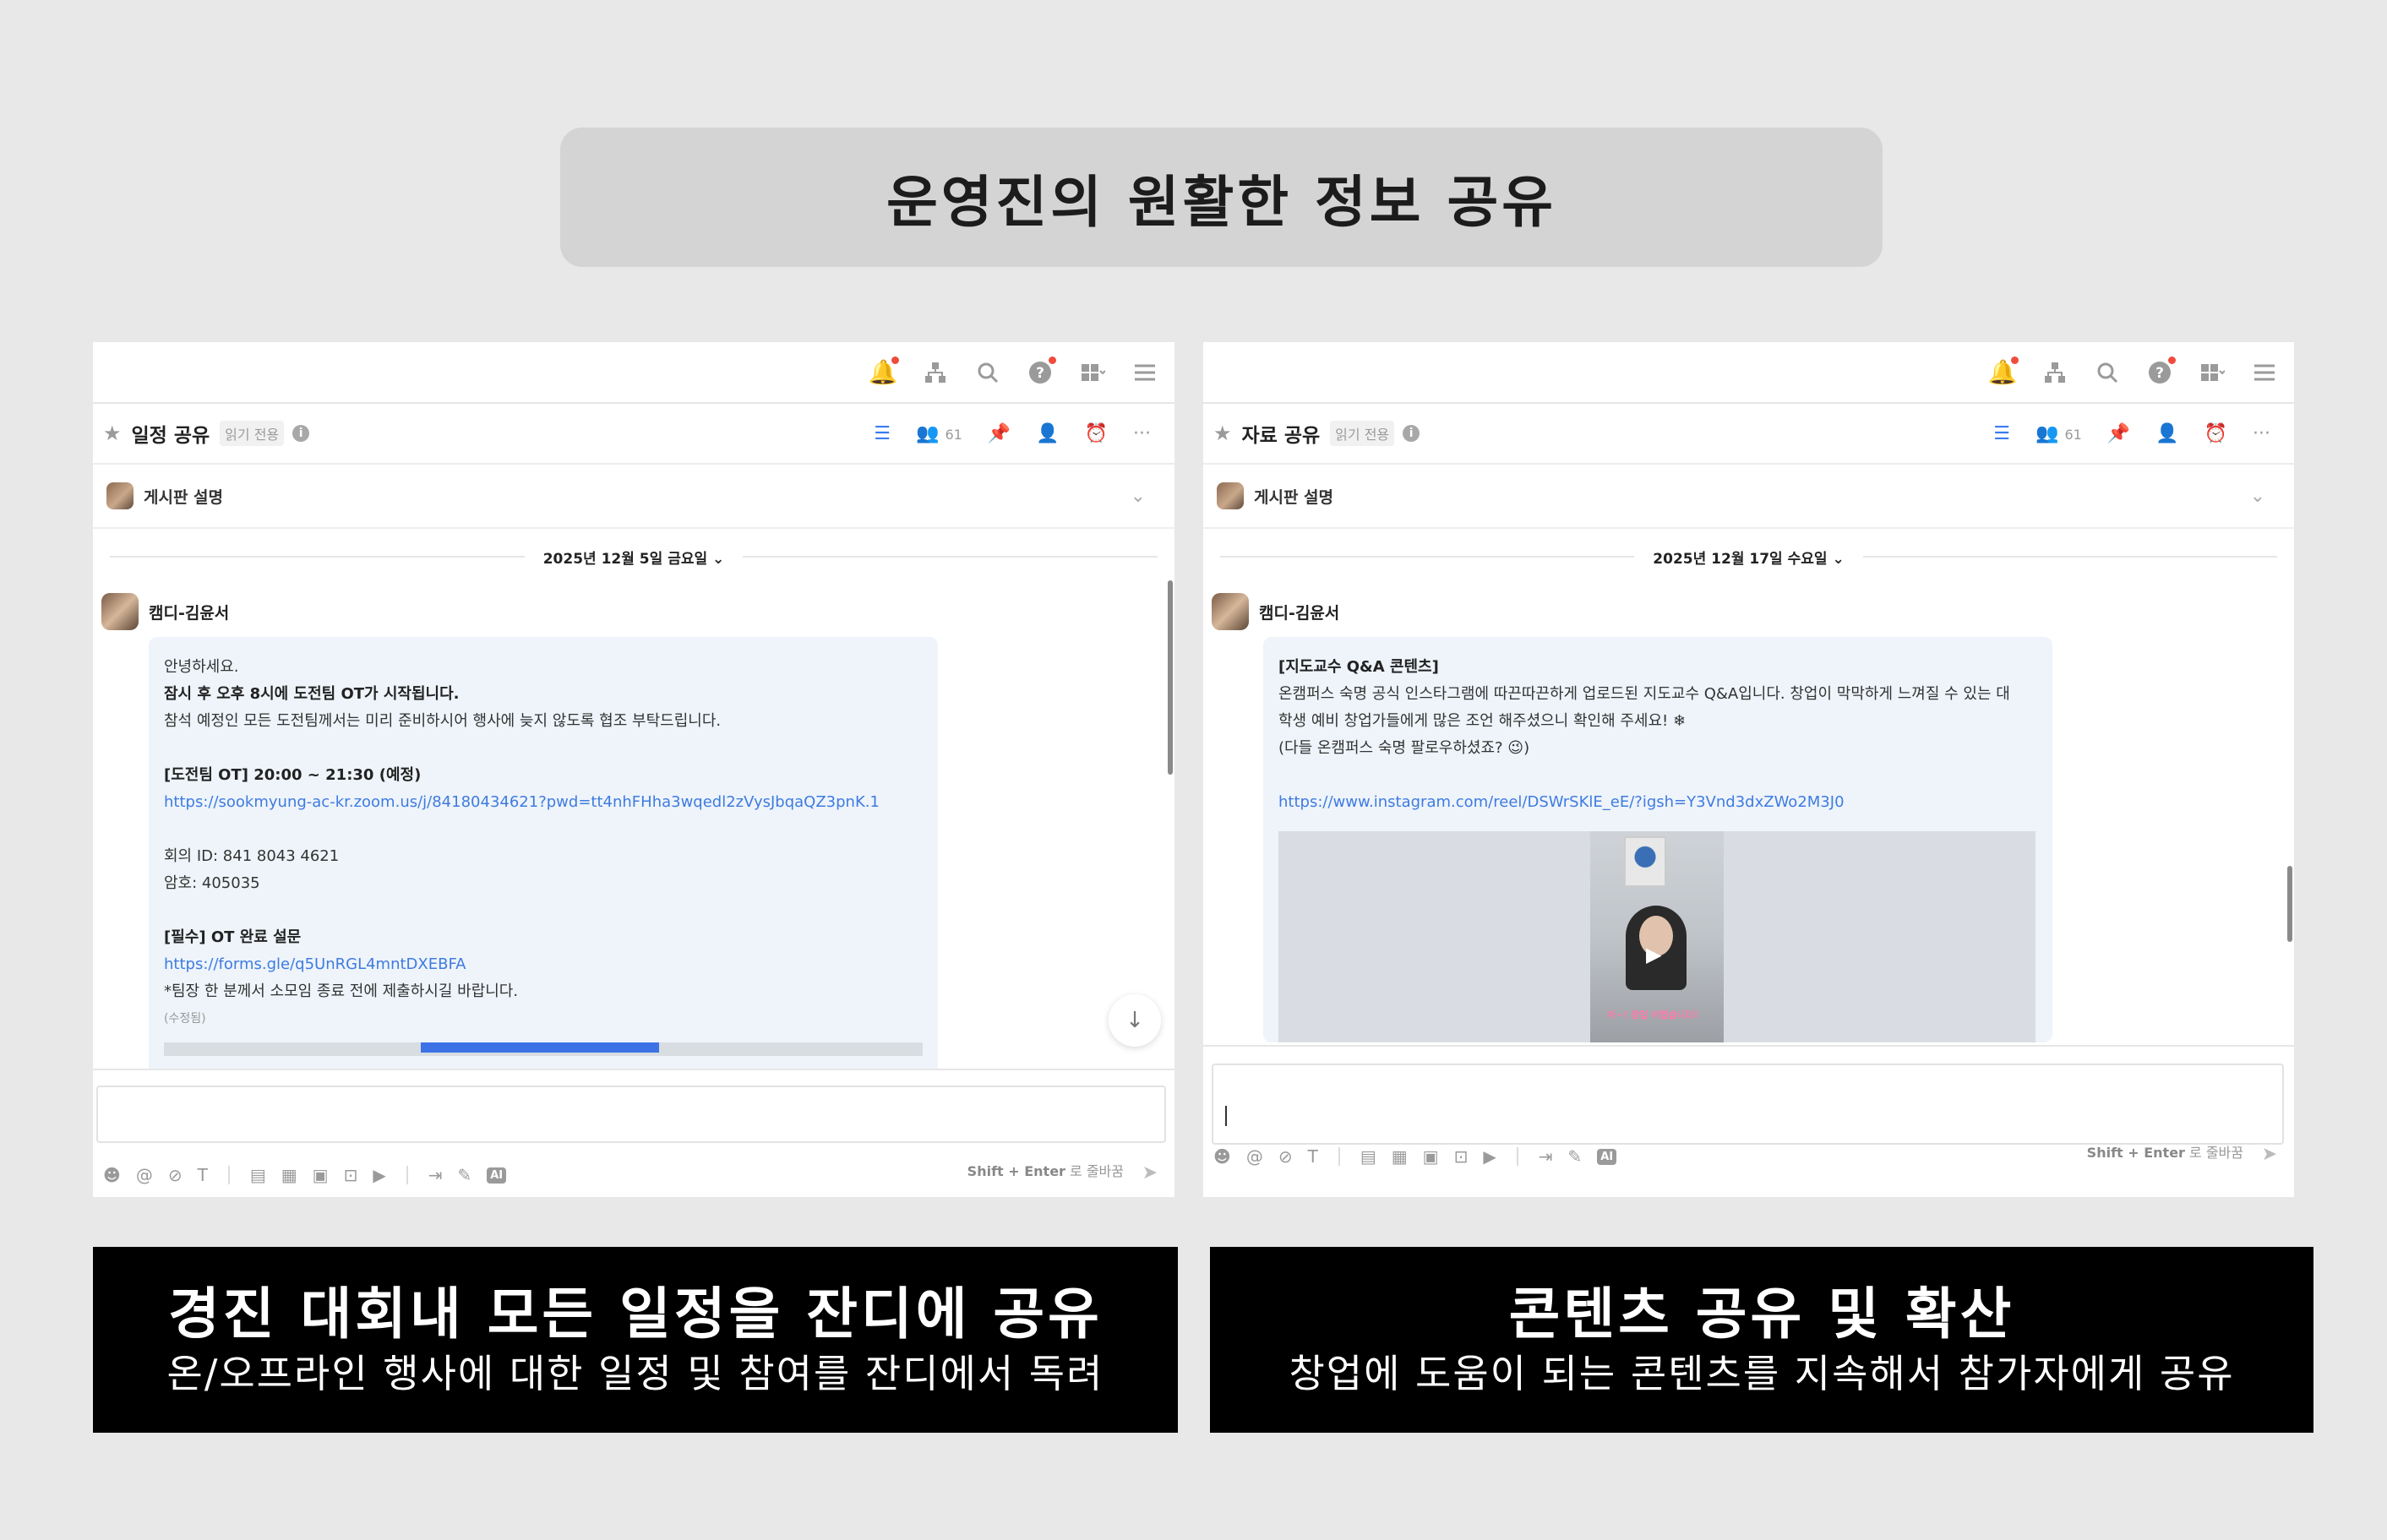  I want to click on message-line: (다들 온캠퍼스 숙명 팔로우하셨죠? 😉), so click(1404, 748).